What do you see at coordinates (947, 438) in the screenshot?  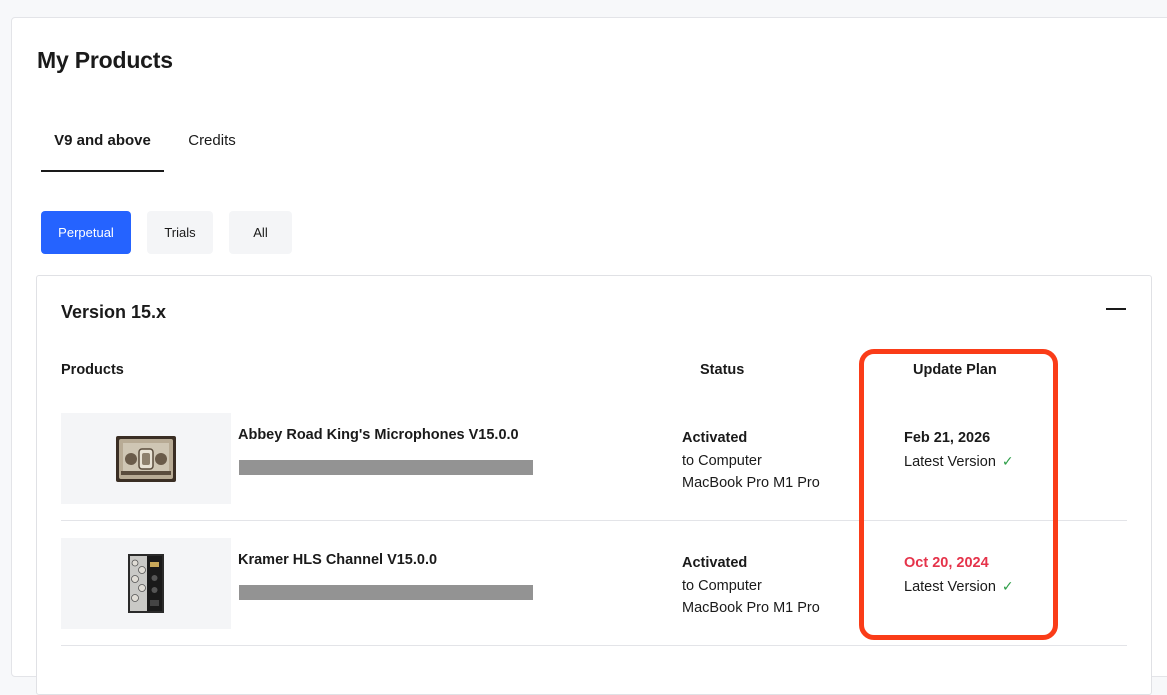 I see `update-plan-date: Feb 21, 2026` at bounding box center [947, 438].